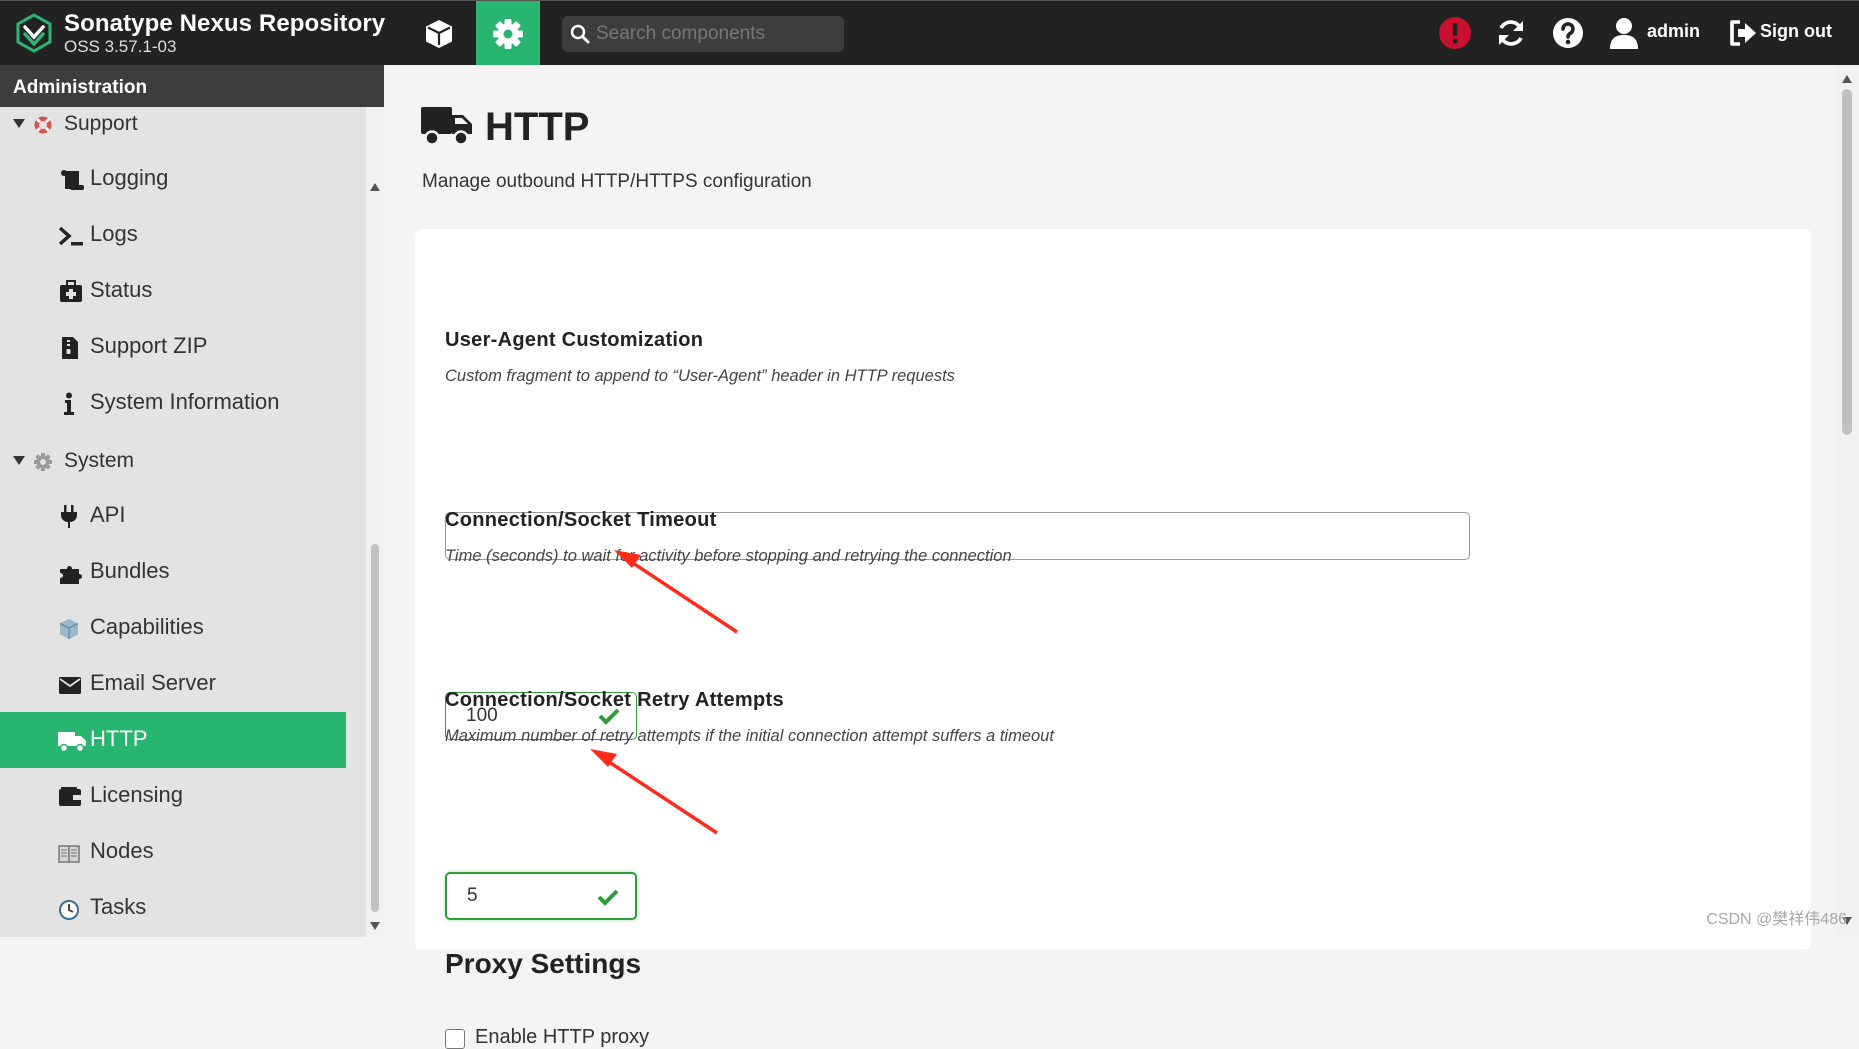 The width and height of the screenshot is (1859, 1049). I want to click on user-agent-label: User-Agent Customization, so click(574, 340).